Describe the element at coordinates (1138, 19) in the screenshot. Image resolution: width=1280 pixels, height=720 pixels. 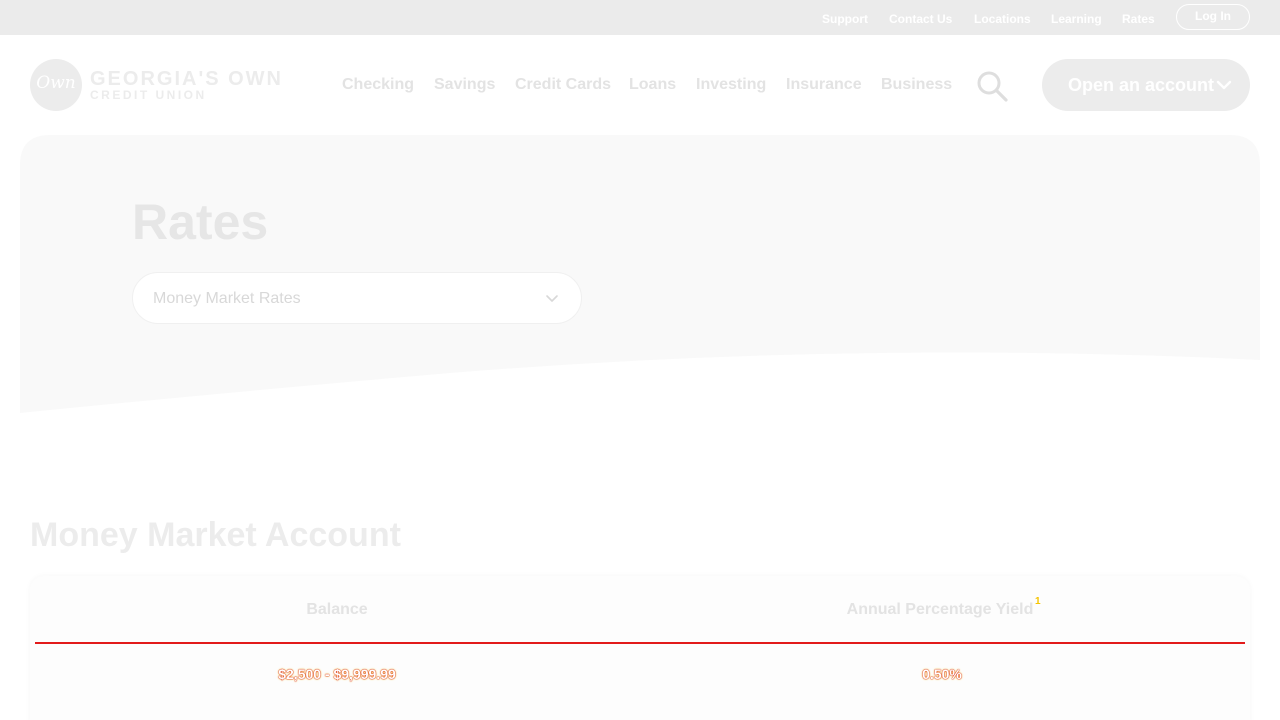
I see `rates-link: Rates` at that location.